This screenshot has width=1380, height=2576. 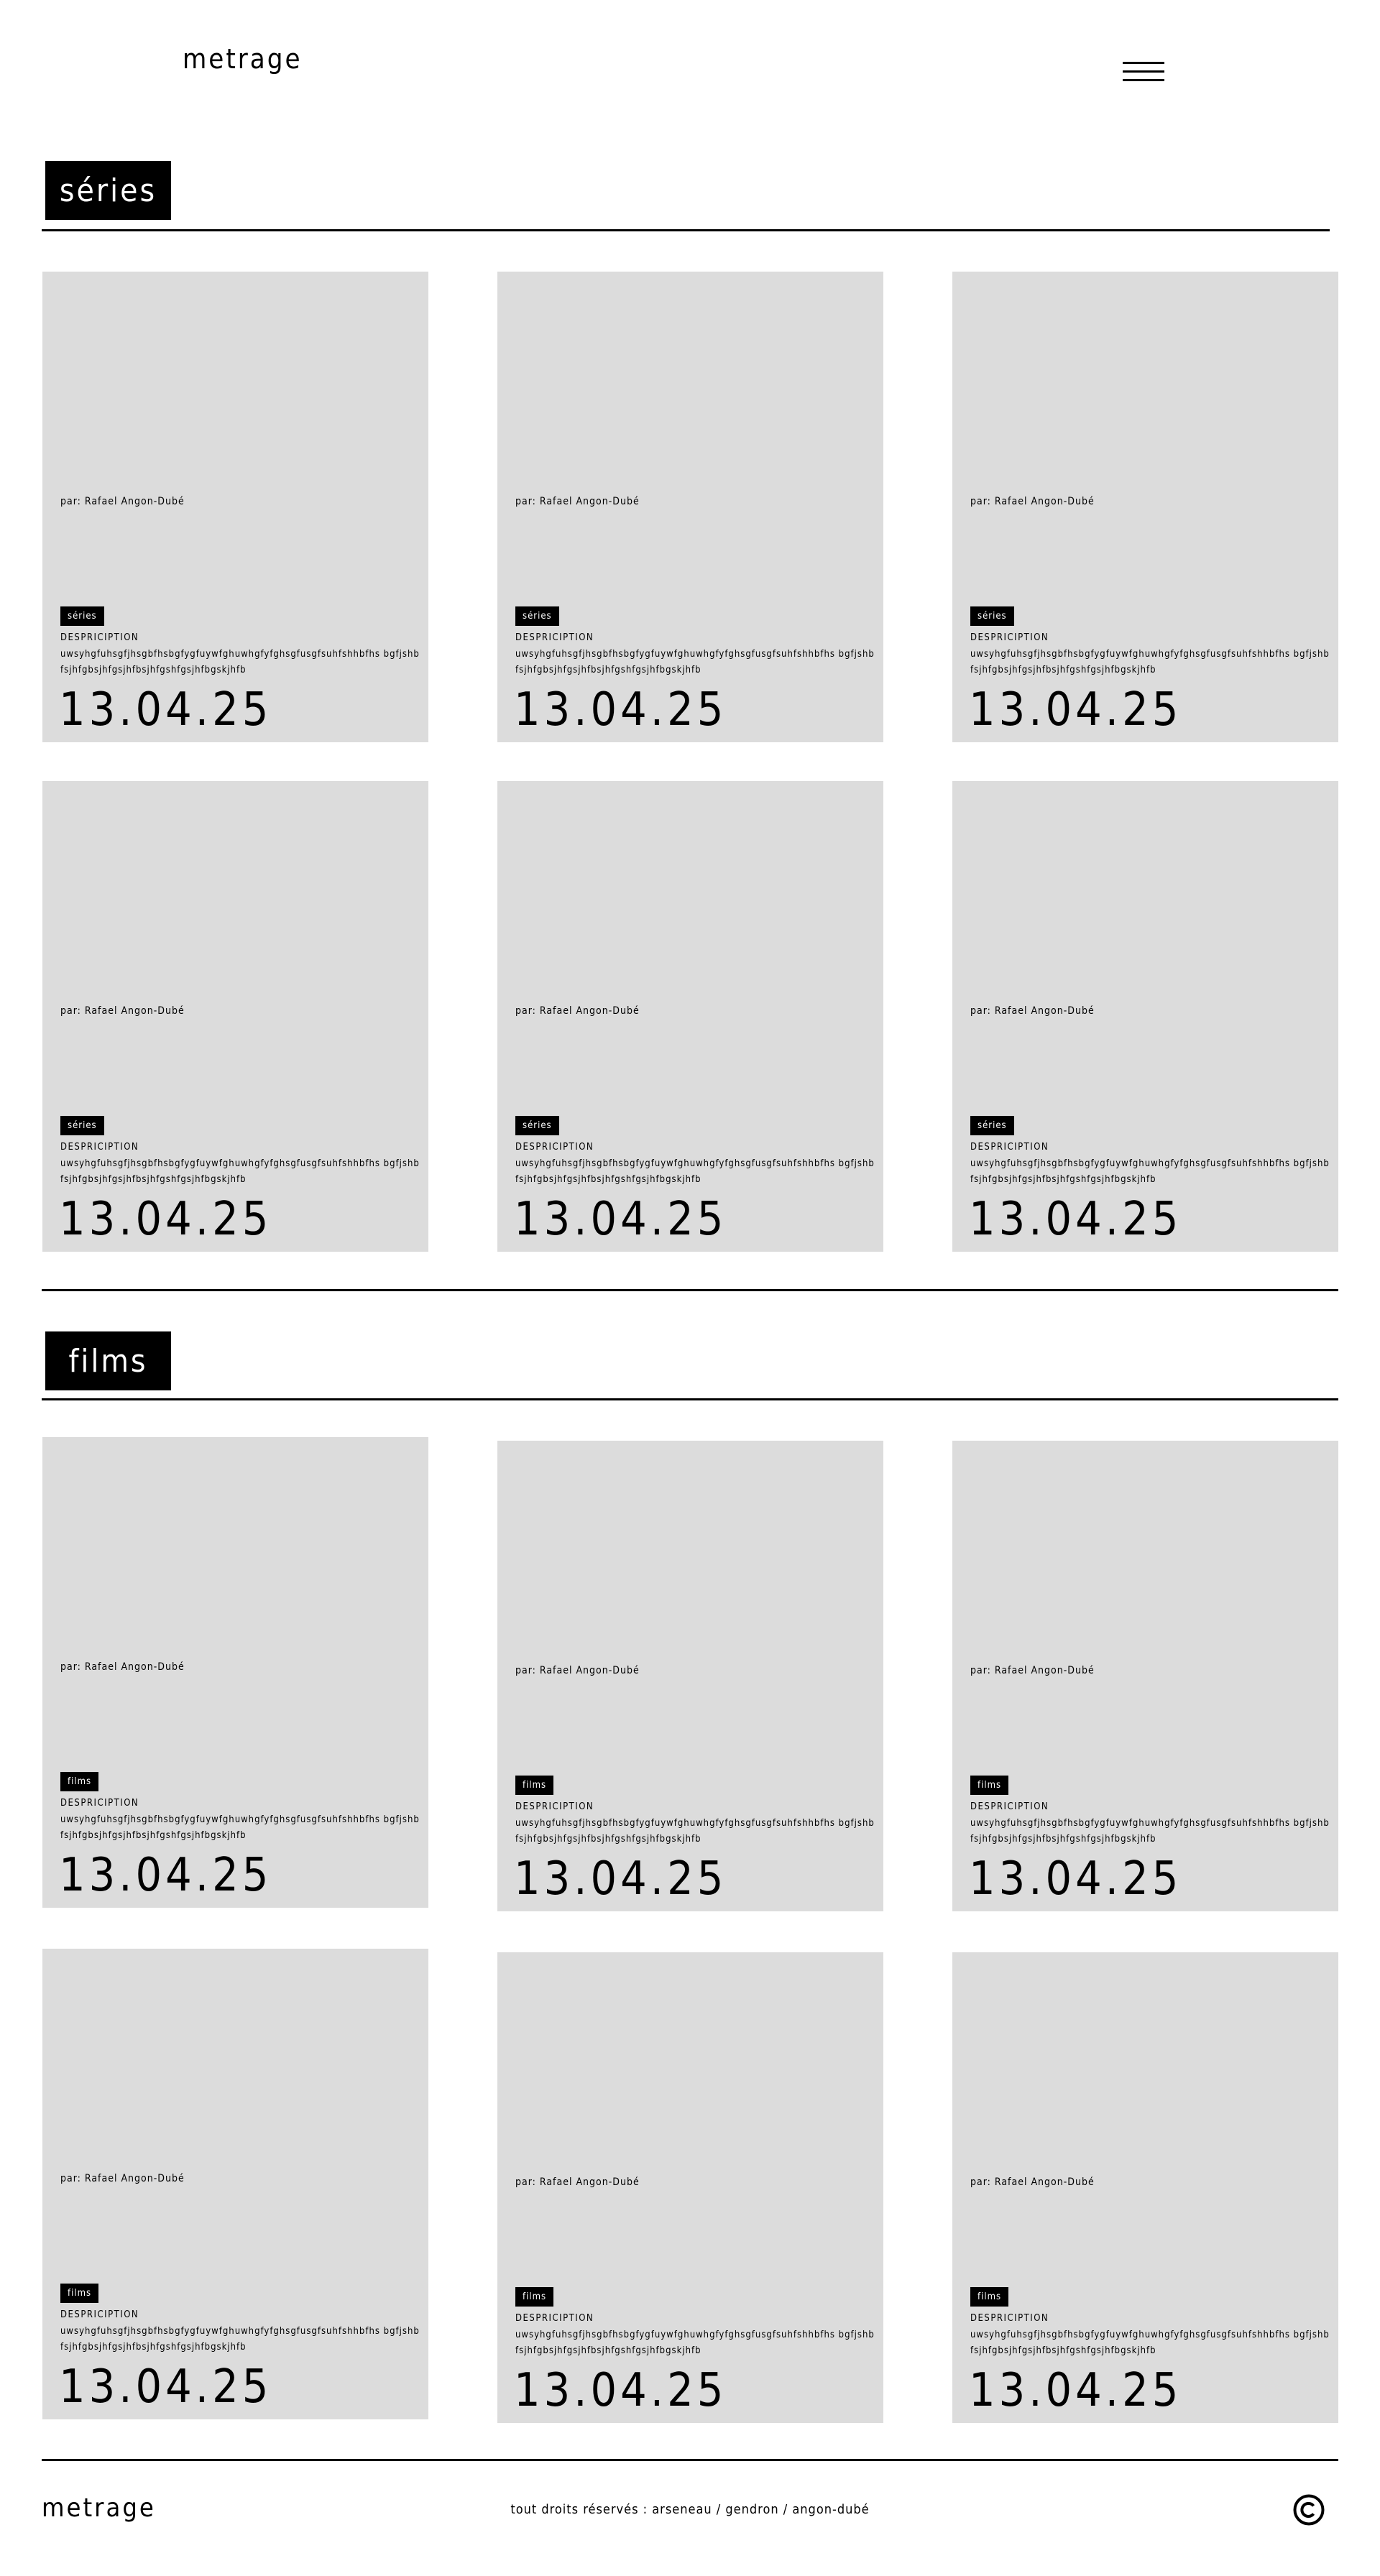 I want to click on series-title-divider, so click(x=686, y=230).